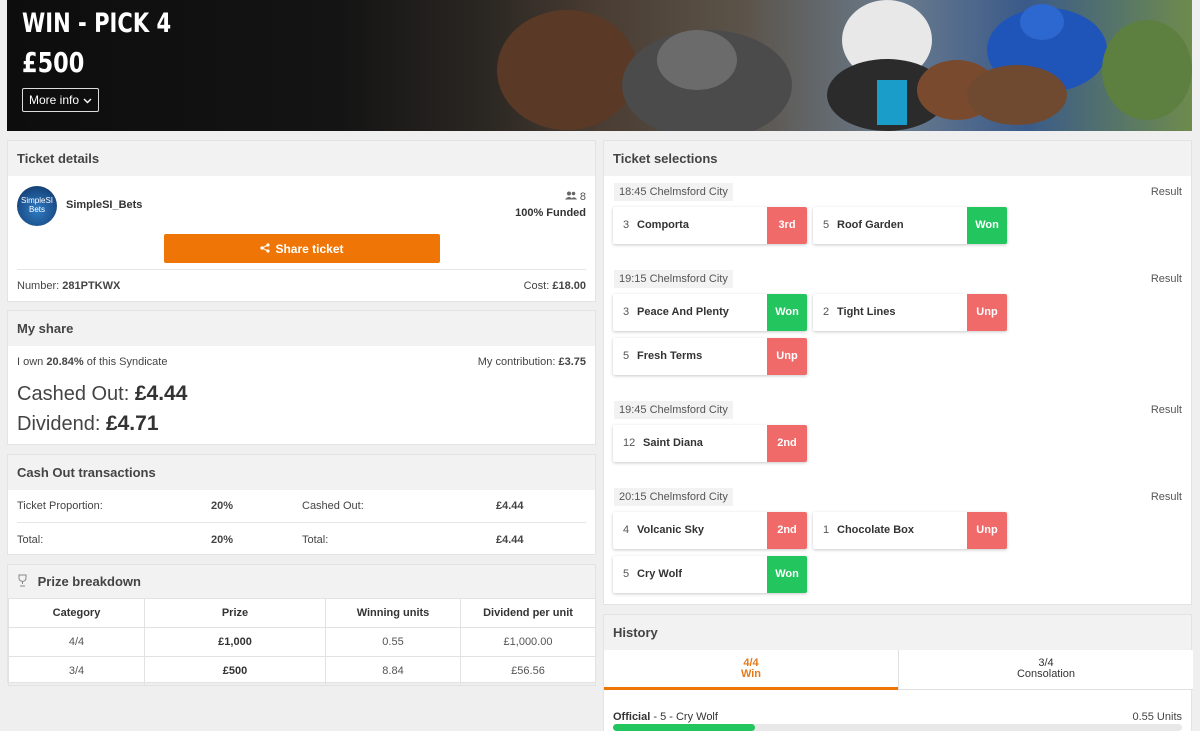 The image size is (1200, 731). I want to click on syndicate-user-name: SimpleSI_Bets, so click(104, 205).